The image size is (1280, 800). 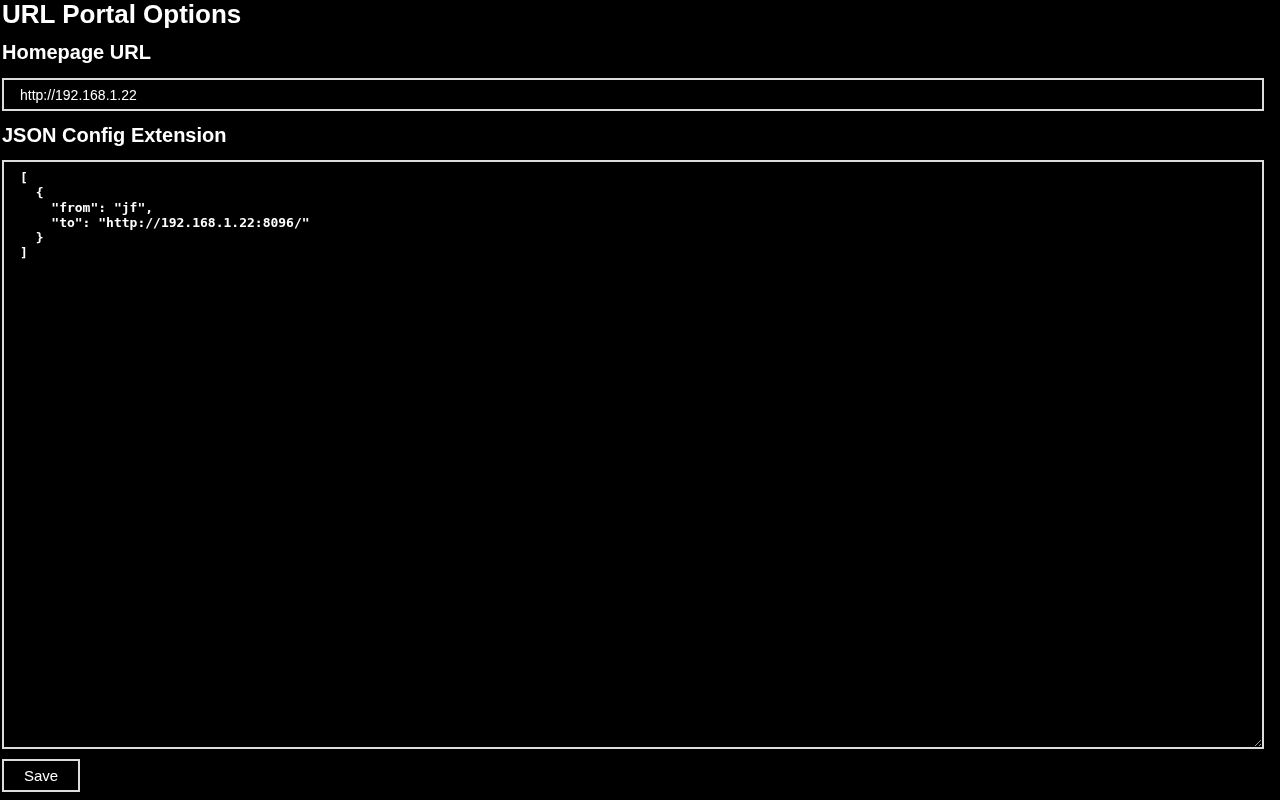 What do you see at coordinates (122, 14) in the screenshot?
I see `page-title: URL Portal Options` at bounding box center [122, 14].